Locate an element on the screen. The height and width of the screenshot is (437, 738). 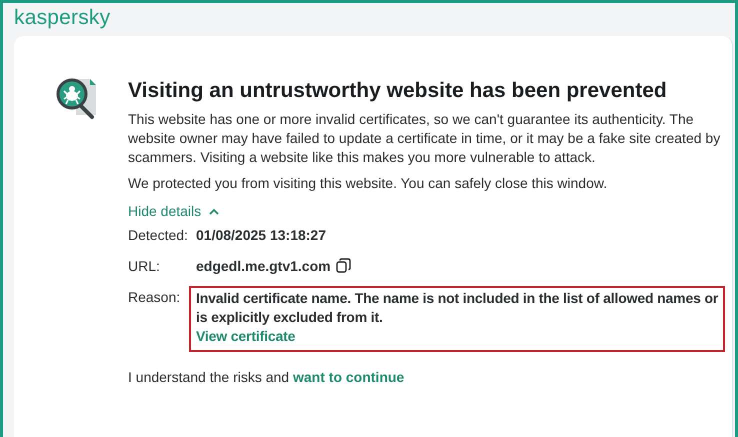
continue-text: I understand the risks and want to continue is located at coordinates (267, 377).